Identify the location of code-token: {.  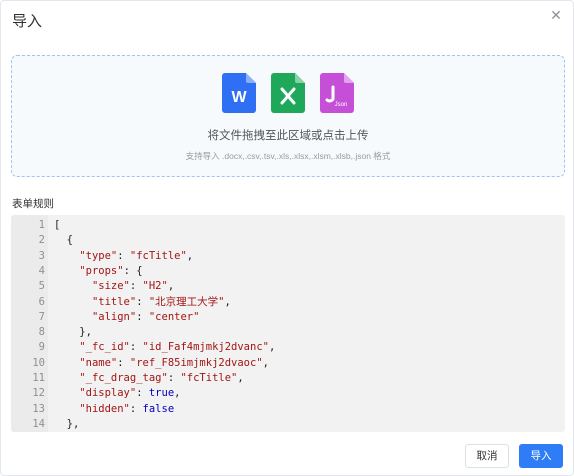
(63, 240).